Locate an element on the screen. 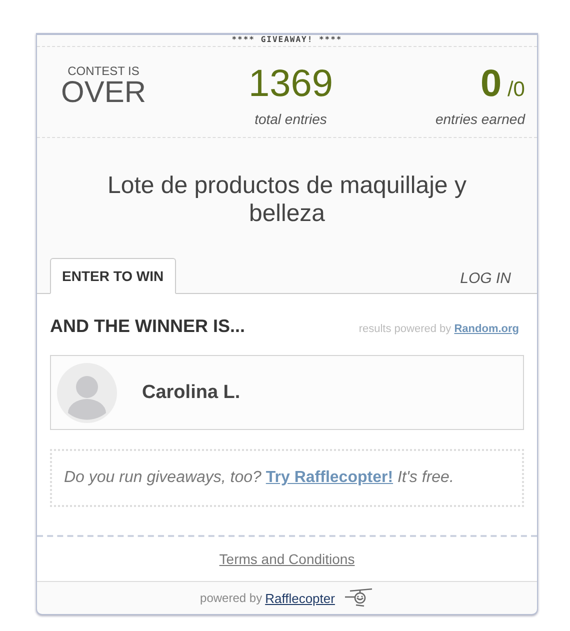 This screenshot has height=631, width=570. winner-name: Carolina L. is located at coordinates (191, 393).